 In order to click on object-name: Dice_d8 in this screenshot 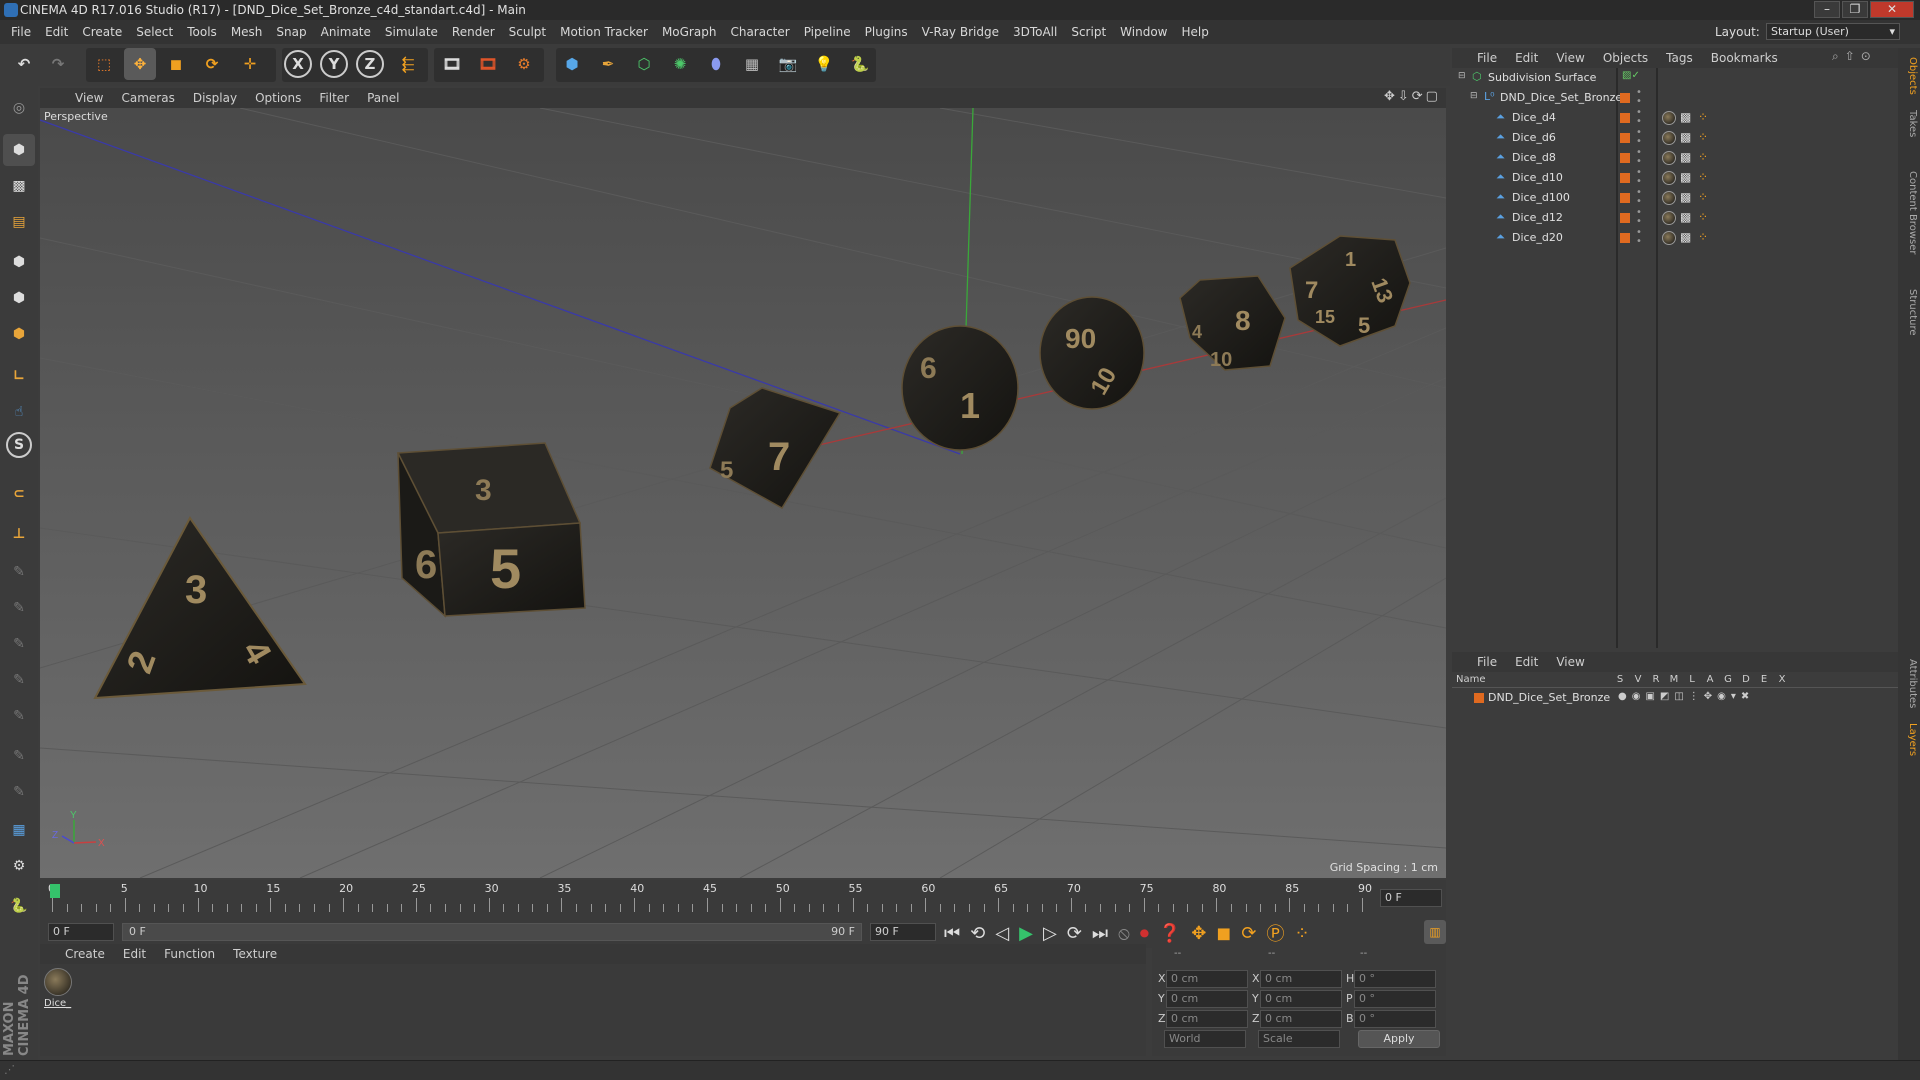, I will do `click(1534, 157)`.